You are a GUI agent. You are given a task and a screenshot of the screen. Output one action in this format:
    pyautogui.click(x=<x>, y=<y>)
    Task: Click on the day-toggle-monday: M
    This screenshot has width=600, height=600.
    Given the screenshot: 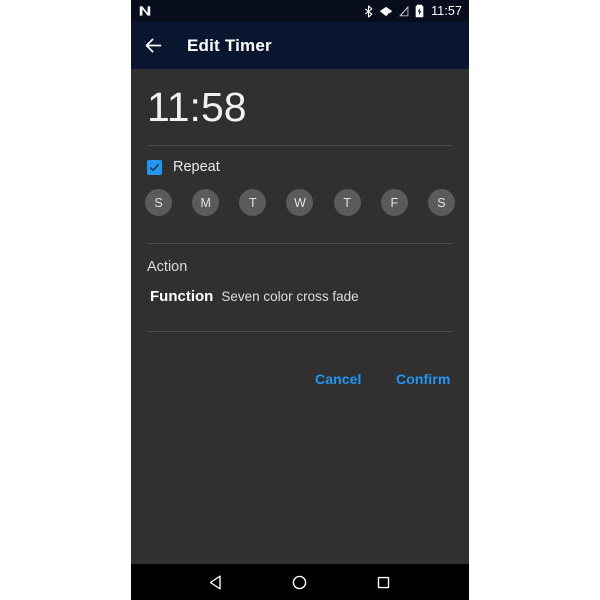 What is the action you would take?
    pyautogui.click(x=206, y=202)
    